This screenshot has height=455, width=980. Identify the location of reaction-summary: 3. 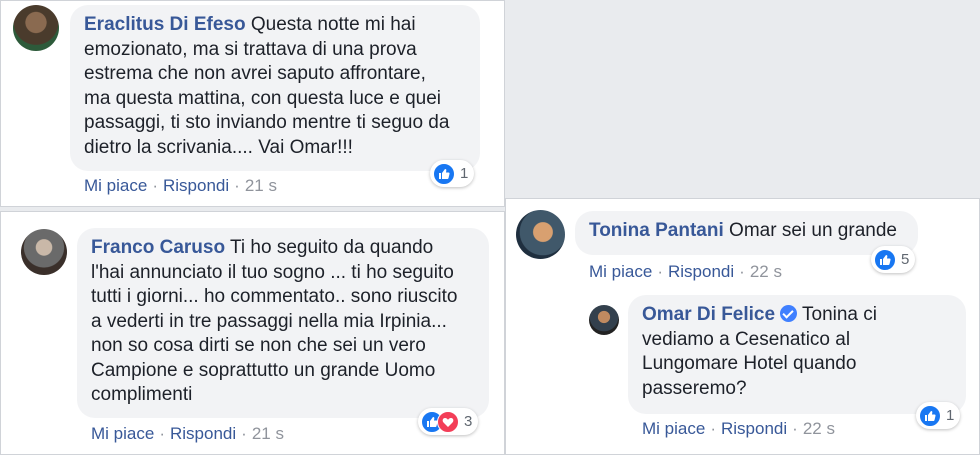
(448, 421).